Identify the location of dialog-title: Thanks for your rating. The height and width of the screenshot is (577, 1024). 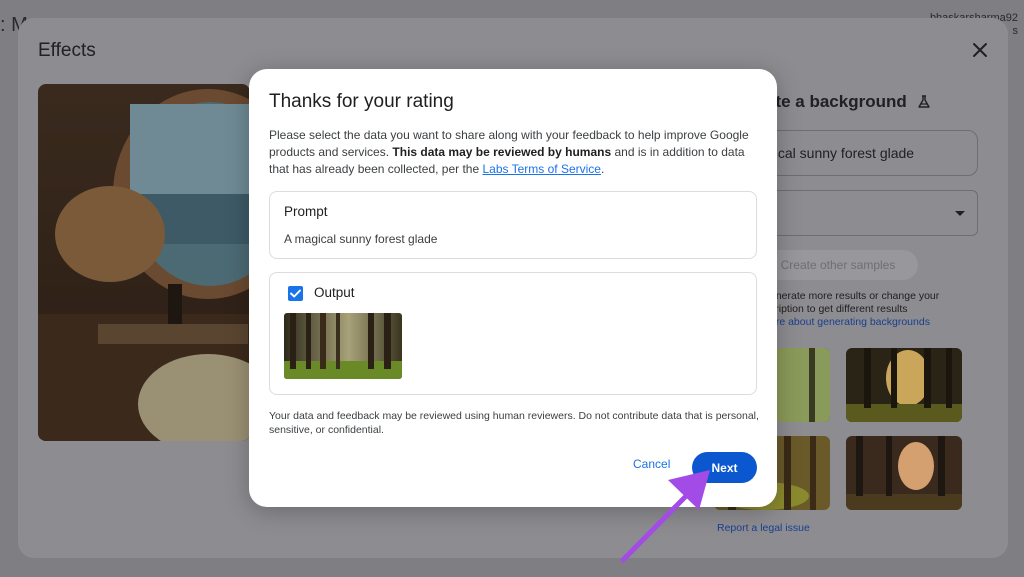
(361, 101).